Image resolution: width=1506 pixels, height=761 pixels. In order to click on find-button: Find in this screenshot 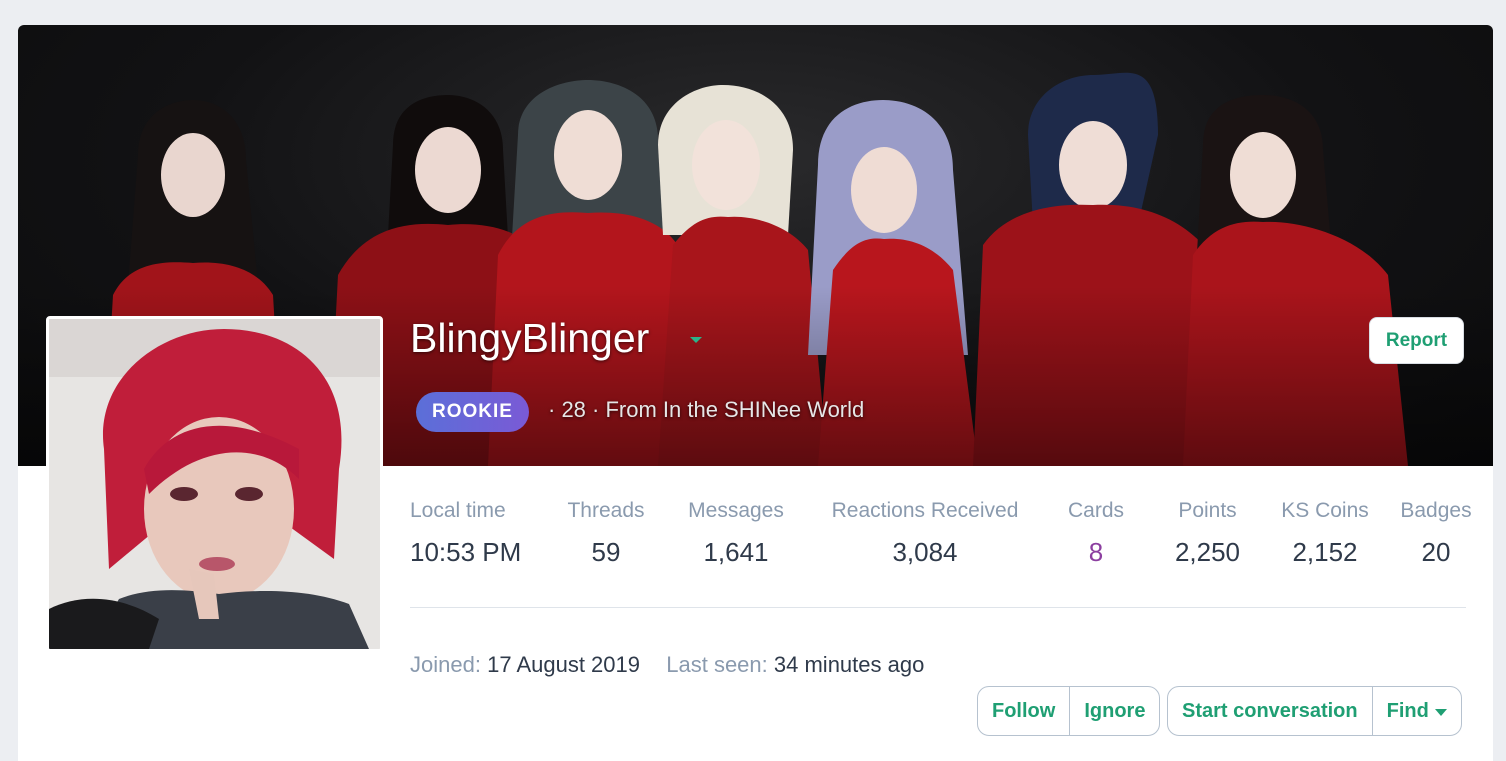, I will do `click(1416, 711)`.